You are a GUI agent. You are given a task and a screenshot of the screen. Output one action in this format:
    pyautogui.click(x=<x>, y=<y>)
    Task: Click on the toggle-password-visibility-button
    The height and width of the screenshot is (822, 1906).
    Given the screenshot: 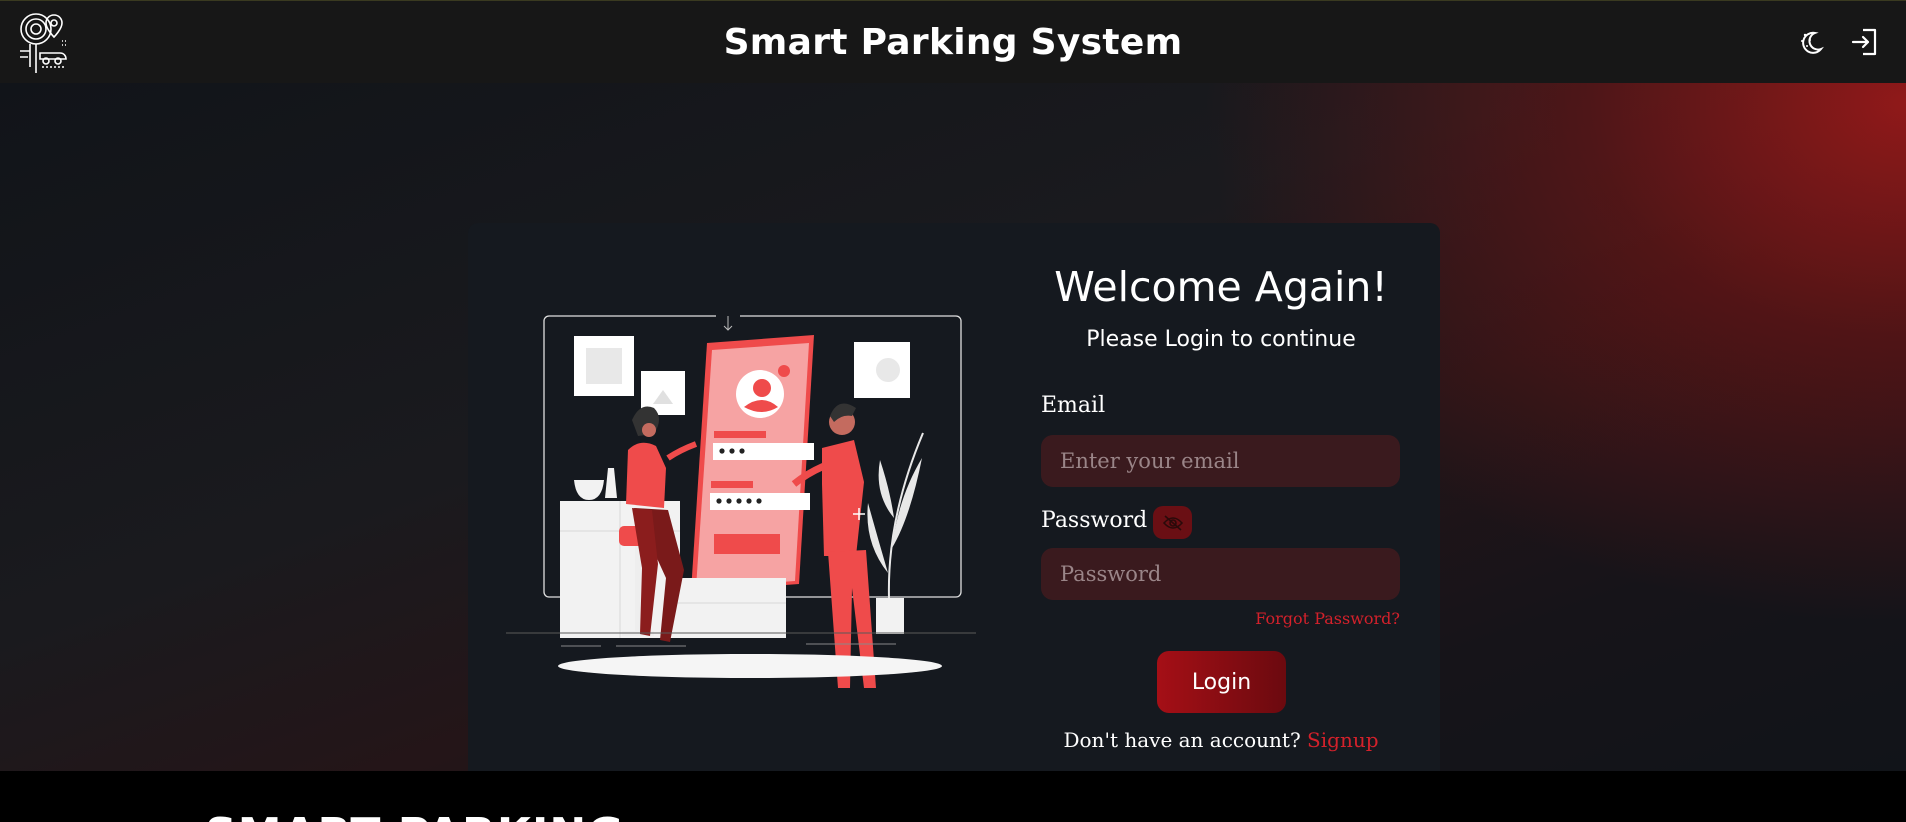 What is the action you would take?
    pyautogui.click(x=1172, y=522)
    